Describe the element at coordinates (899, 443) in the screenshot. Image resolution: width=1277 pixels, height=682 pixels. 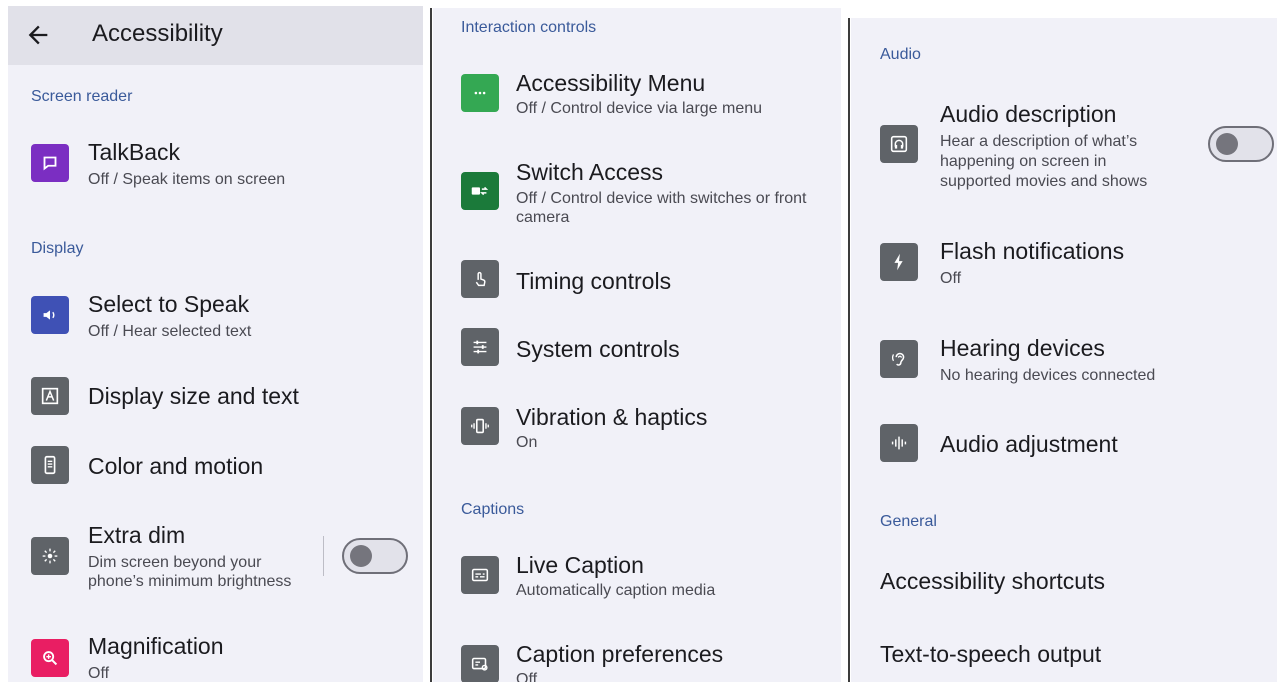
I see `audio-wave-icon` at that location.